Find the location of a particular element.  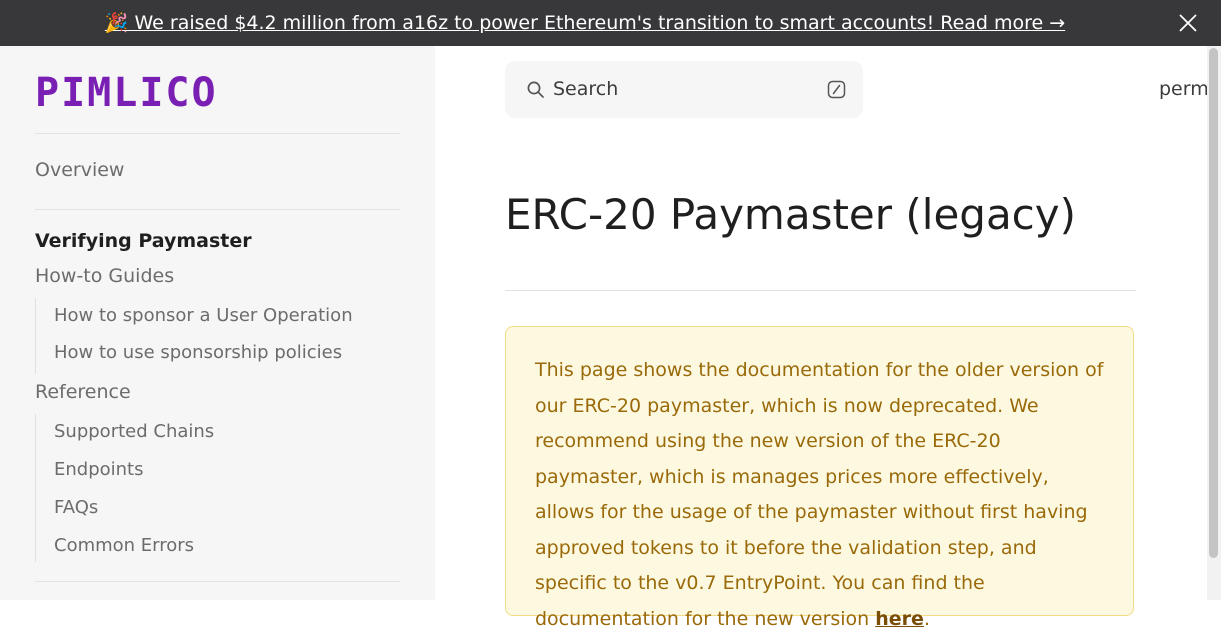

logo: PIMLICO is located at coordinates (167, 93).